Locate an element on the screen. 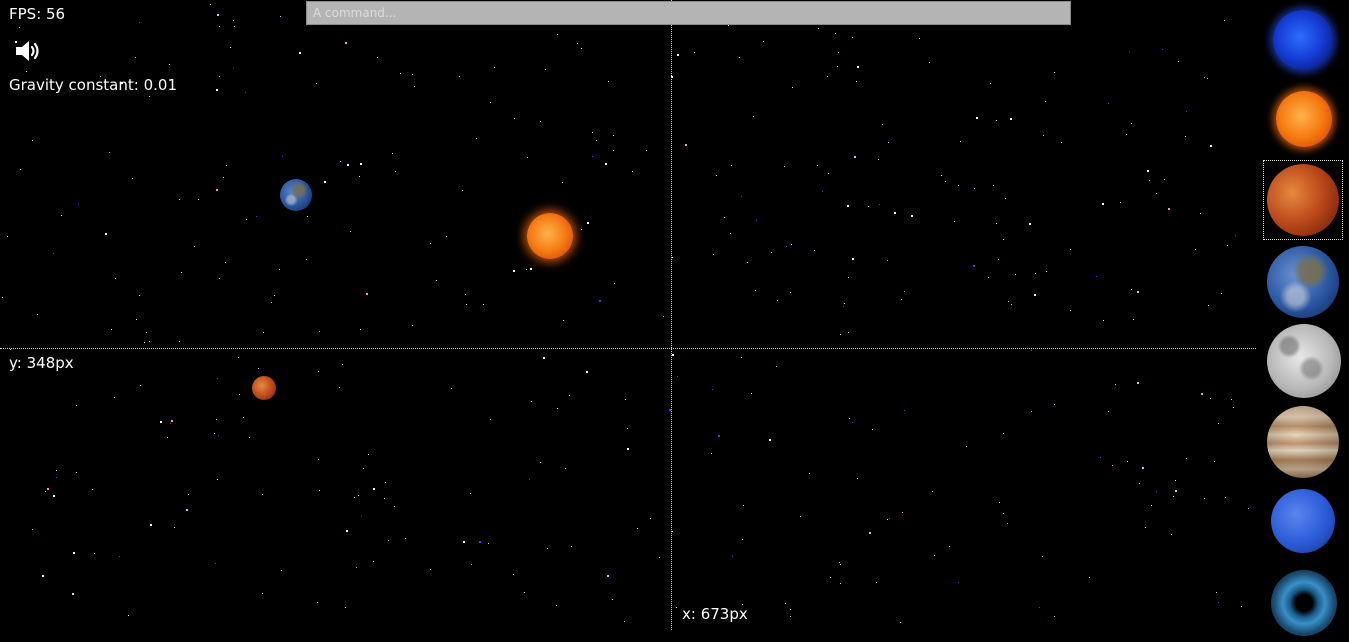 The image size is (1349, 642). sound-toggle-button is located at coordinates (29, 51).